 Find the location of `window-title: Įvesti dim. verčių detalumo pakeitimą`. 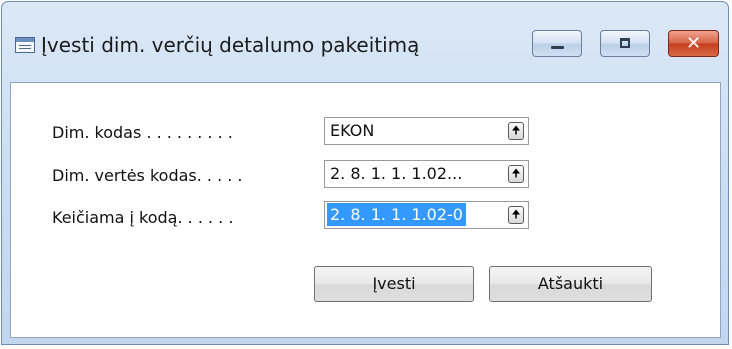

window-title: Įvesti dim. verčių detalumo pakeitimą is located at coordinates (230, 45).